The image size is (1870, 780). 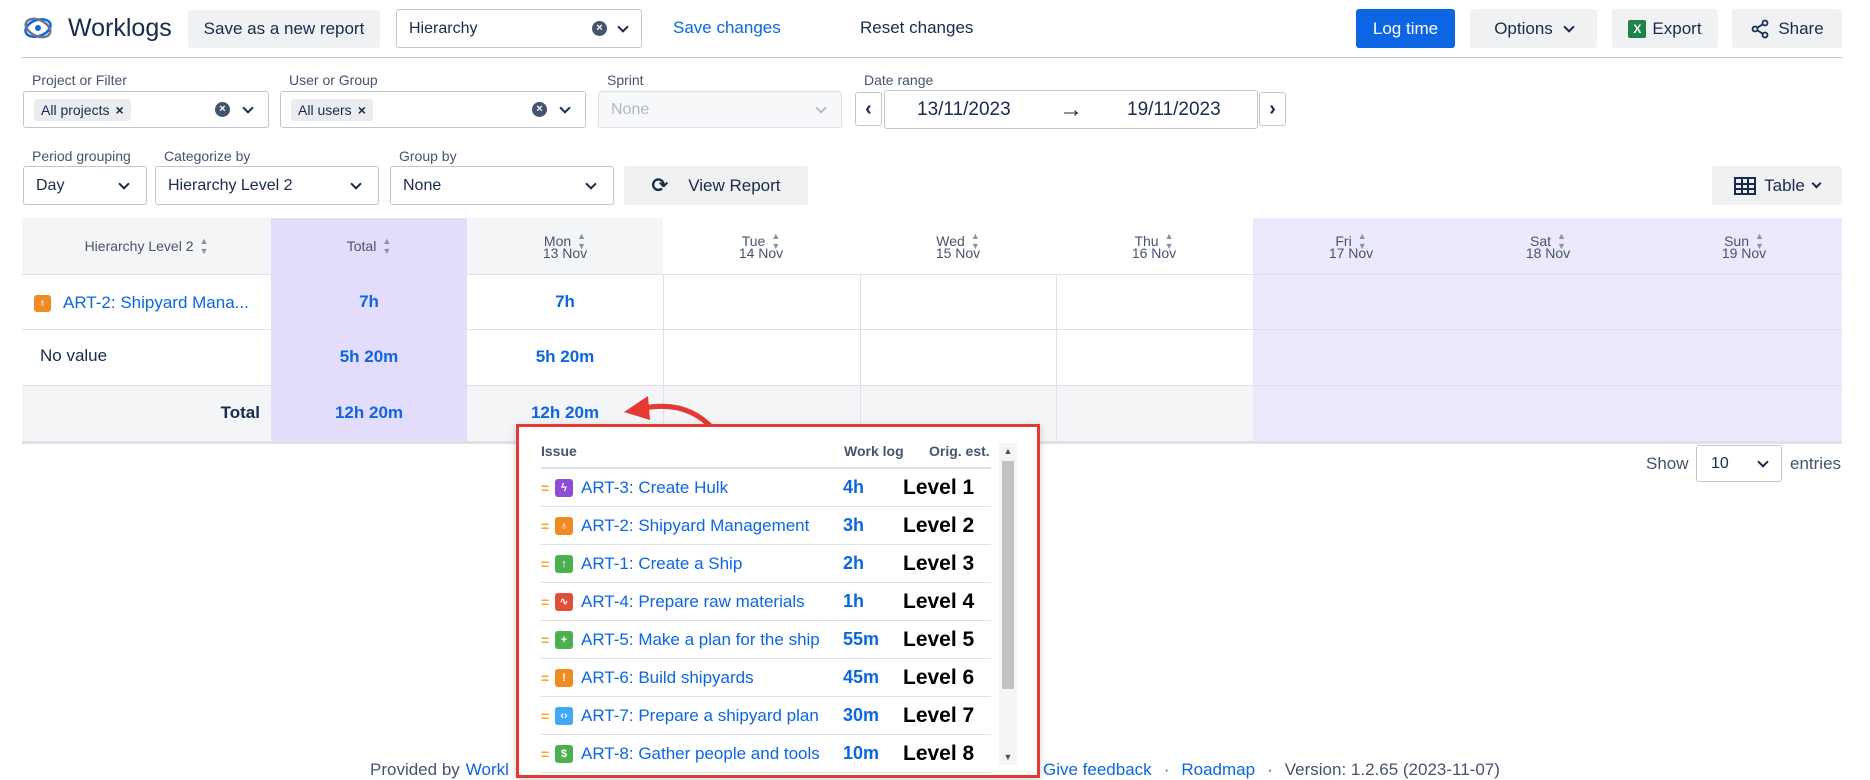 What do you see at coordinates (82, 109) in the screenshot?
I see `project-chip: All projects ×` at bounding box center [82, 109].